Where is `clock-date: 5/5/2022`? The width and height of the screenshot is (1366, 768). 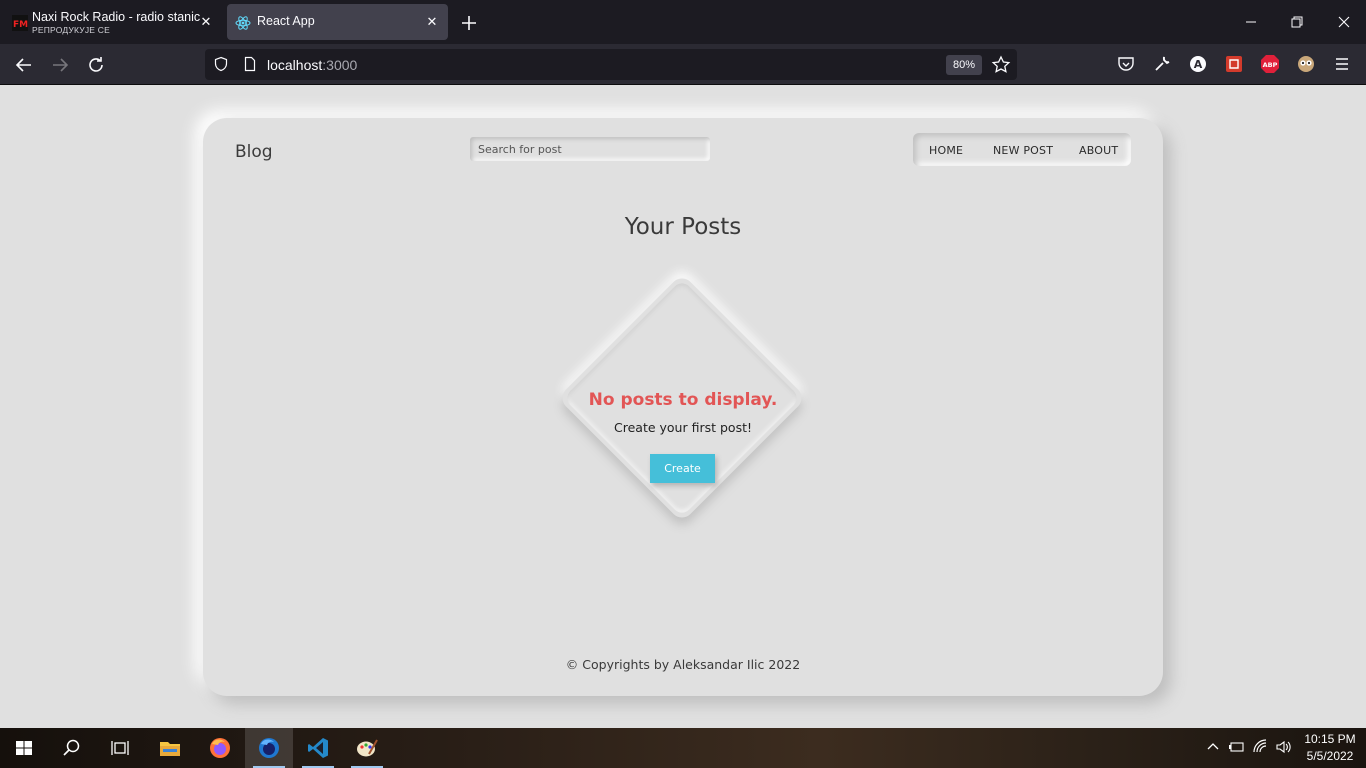 clock-date: 5/5/2022 is located at coordinates (1330, 756).